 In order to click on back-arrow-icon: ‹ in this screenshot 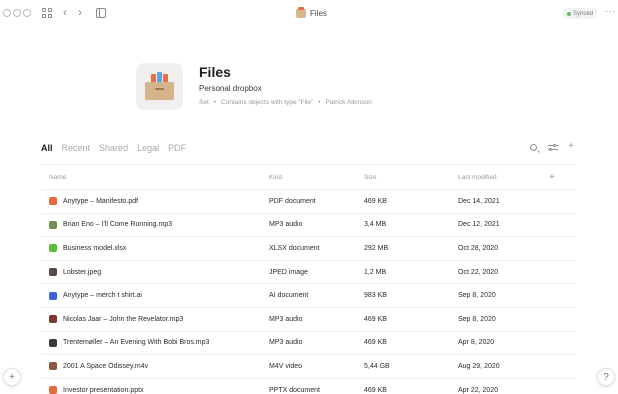, I will do `click(65, 12)`.